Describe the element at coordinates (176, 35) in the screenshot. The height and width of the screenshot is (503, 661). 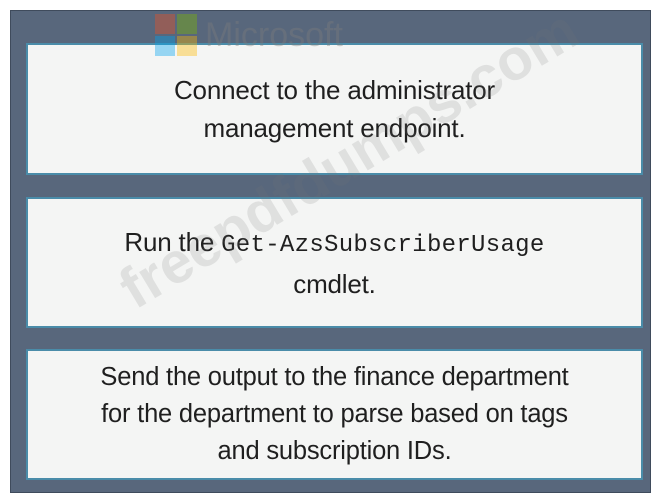
I see `microsoft-windows-icon` at that location.